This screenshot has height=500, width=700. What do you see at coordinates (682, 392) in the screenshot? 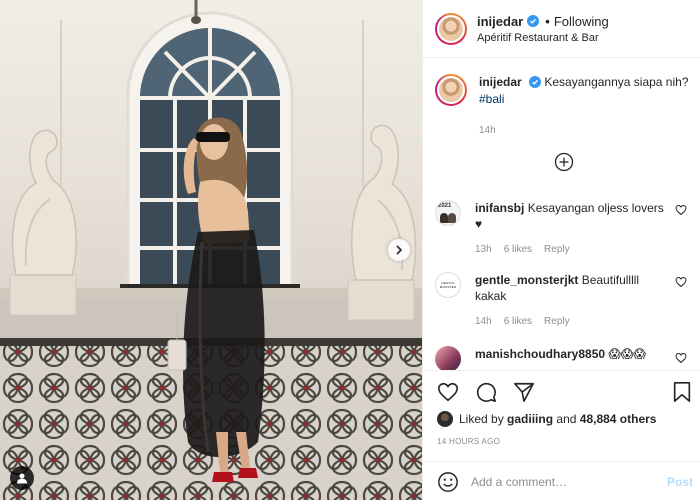
I see `bookmark-icon` at bounding box center [682, 392].